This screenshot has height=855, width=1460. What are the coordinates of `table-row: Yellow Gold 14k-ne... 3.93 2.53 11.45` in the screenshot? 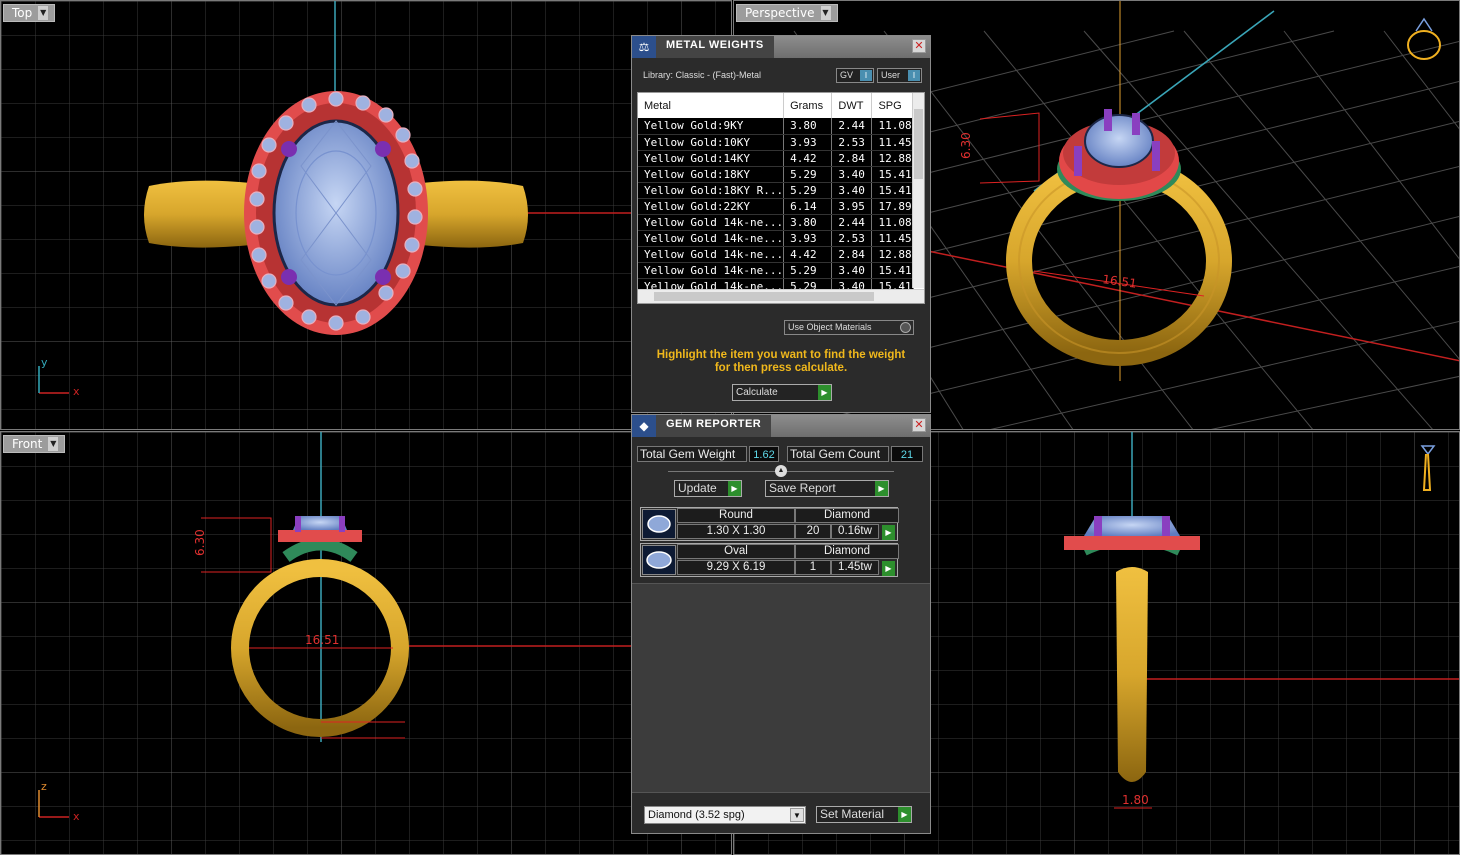 It's located at (776, 238).